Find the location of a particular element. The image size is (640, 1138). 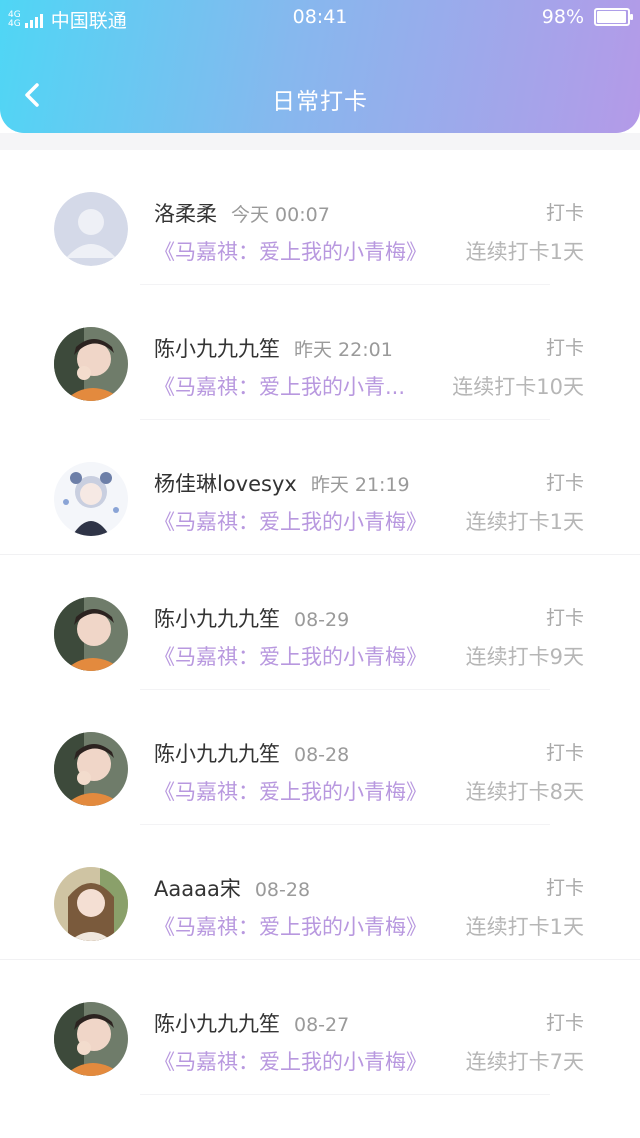

list-item: 陈小九九九笙 08-29 打卡 《马嘉祺：爱上我的小青梅》 连续打卡9天 is located at coordinates (320, 622).